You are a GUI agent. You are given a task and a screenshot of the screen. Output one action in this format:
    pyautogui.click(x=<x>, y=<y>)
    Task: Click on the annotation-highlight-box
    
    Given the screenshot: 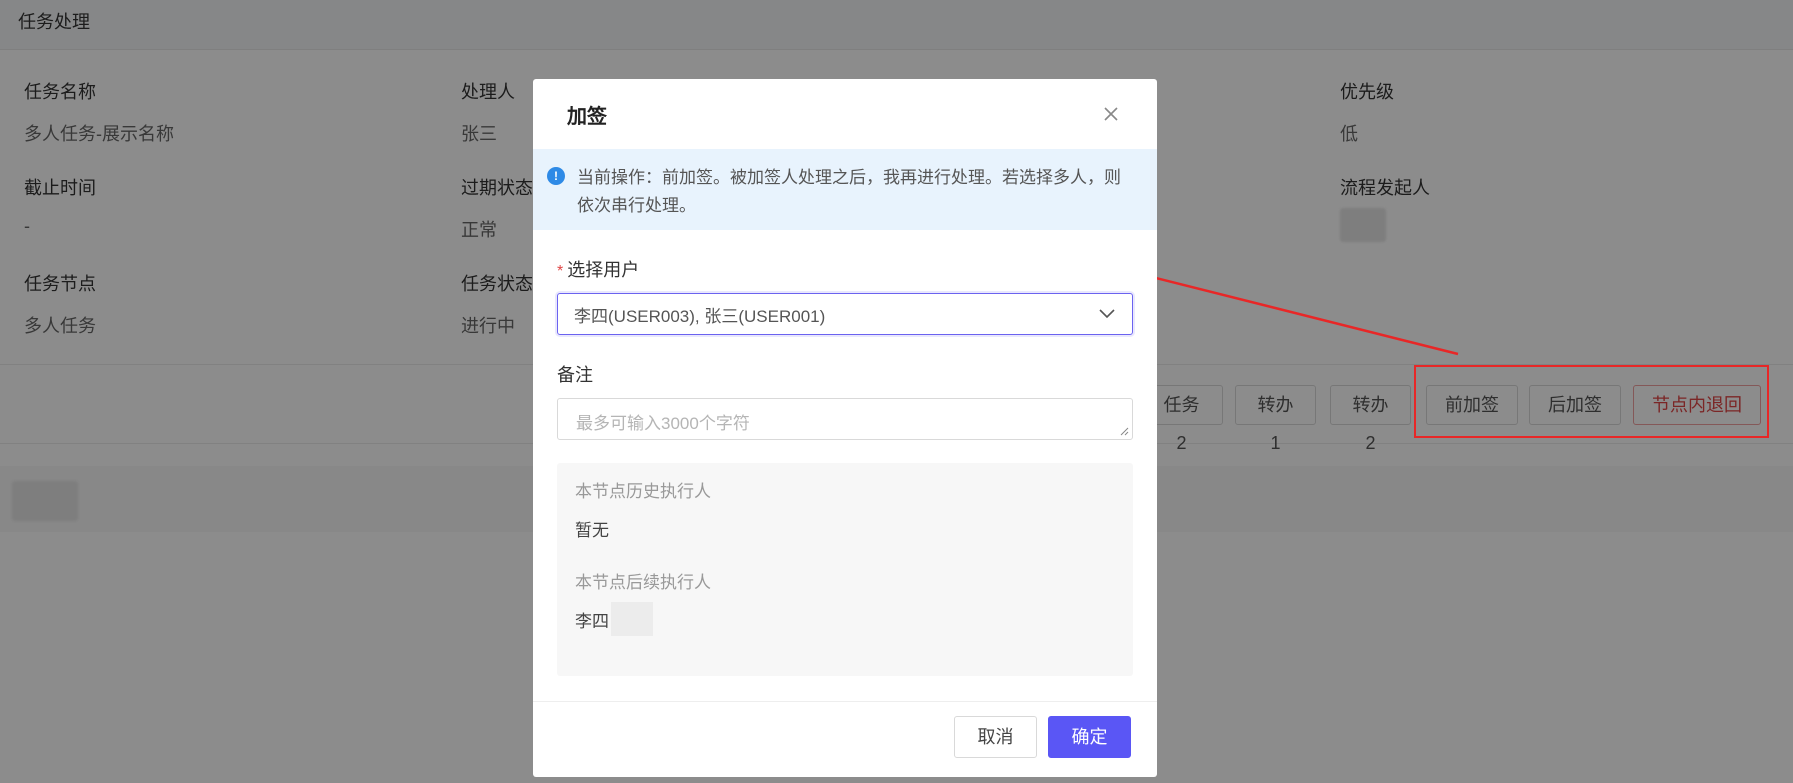 What is the action you would take?
    pyautogui.click(x=1591, y=401)
    